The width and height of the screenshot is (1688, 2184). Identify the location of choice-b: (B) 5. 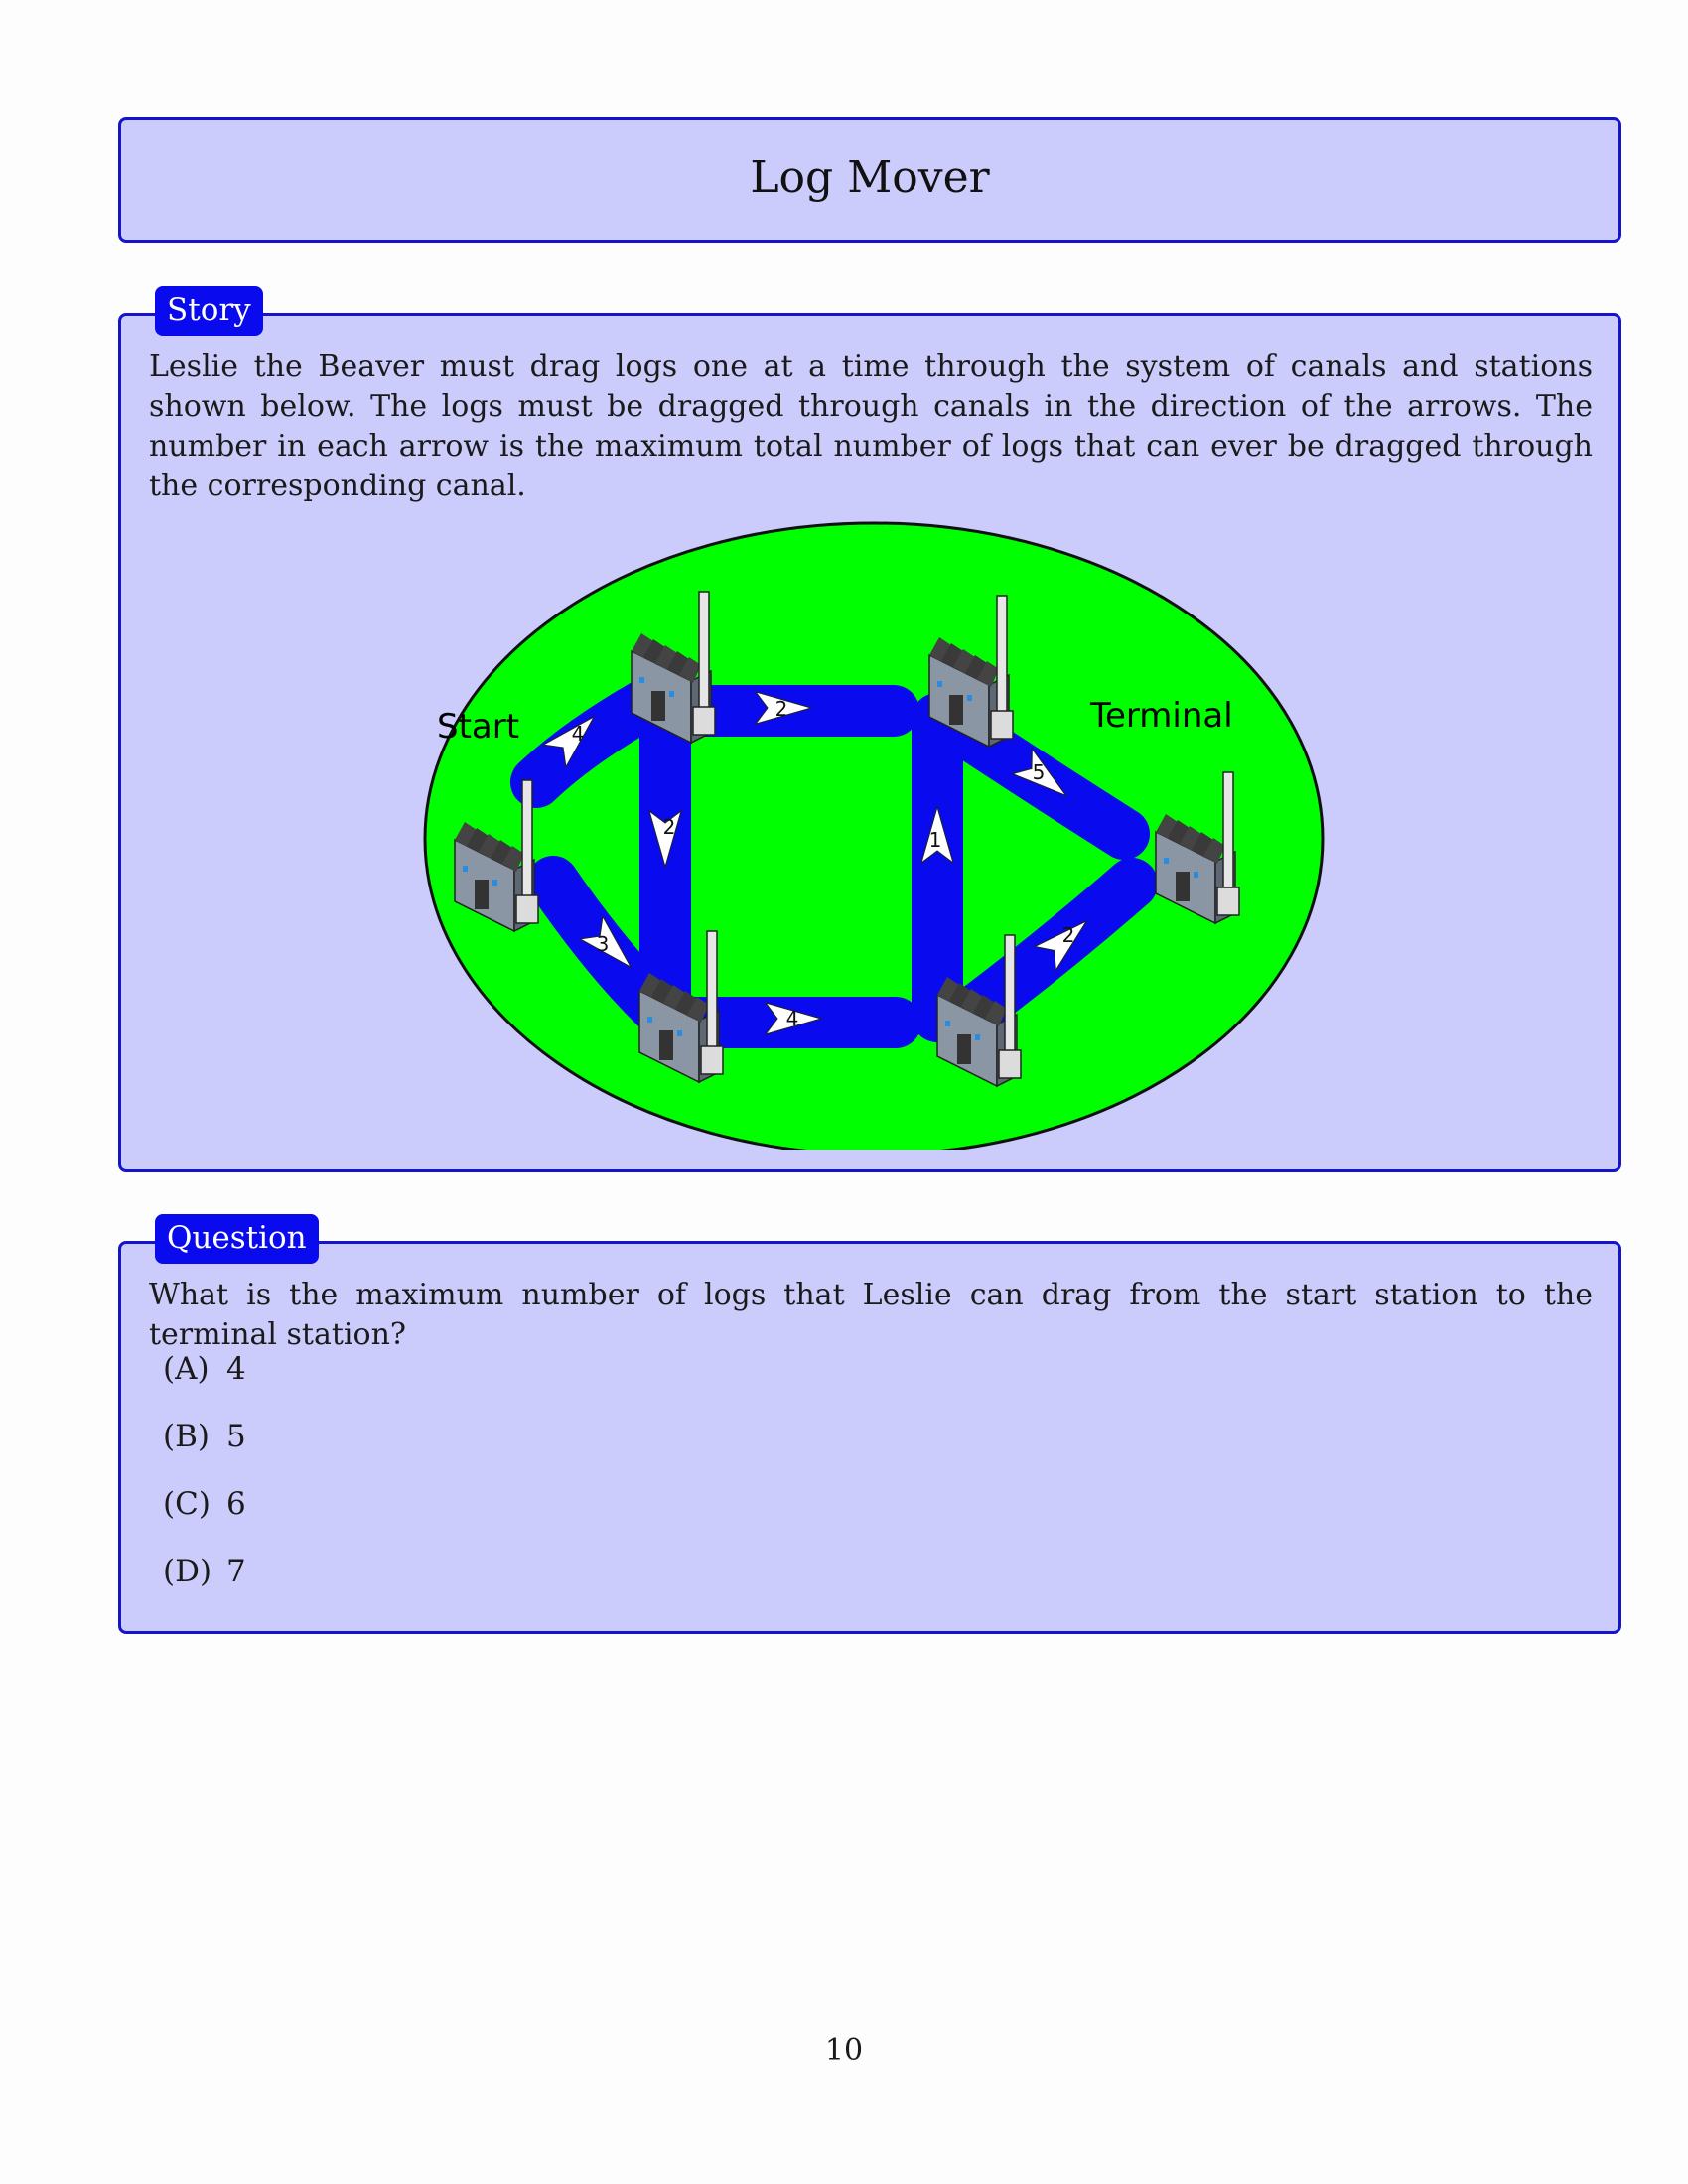
(204, 1452).